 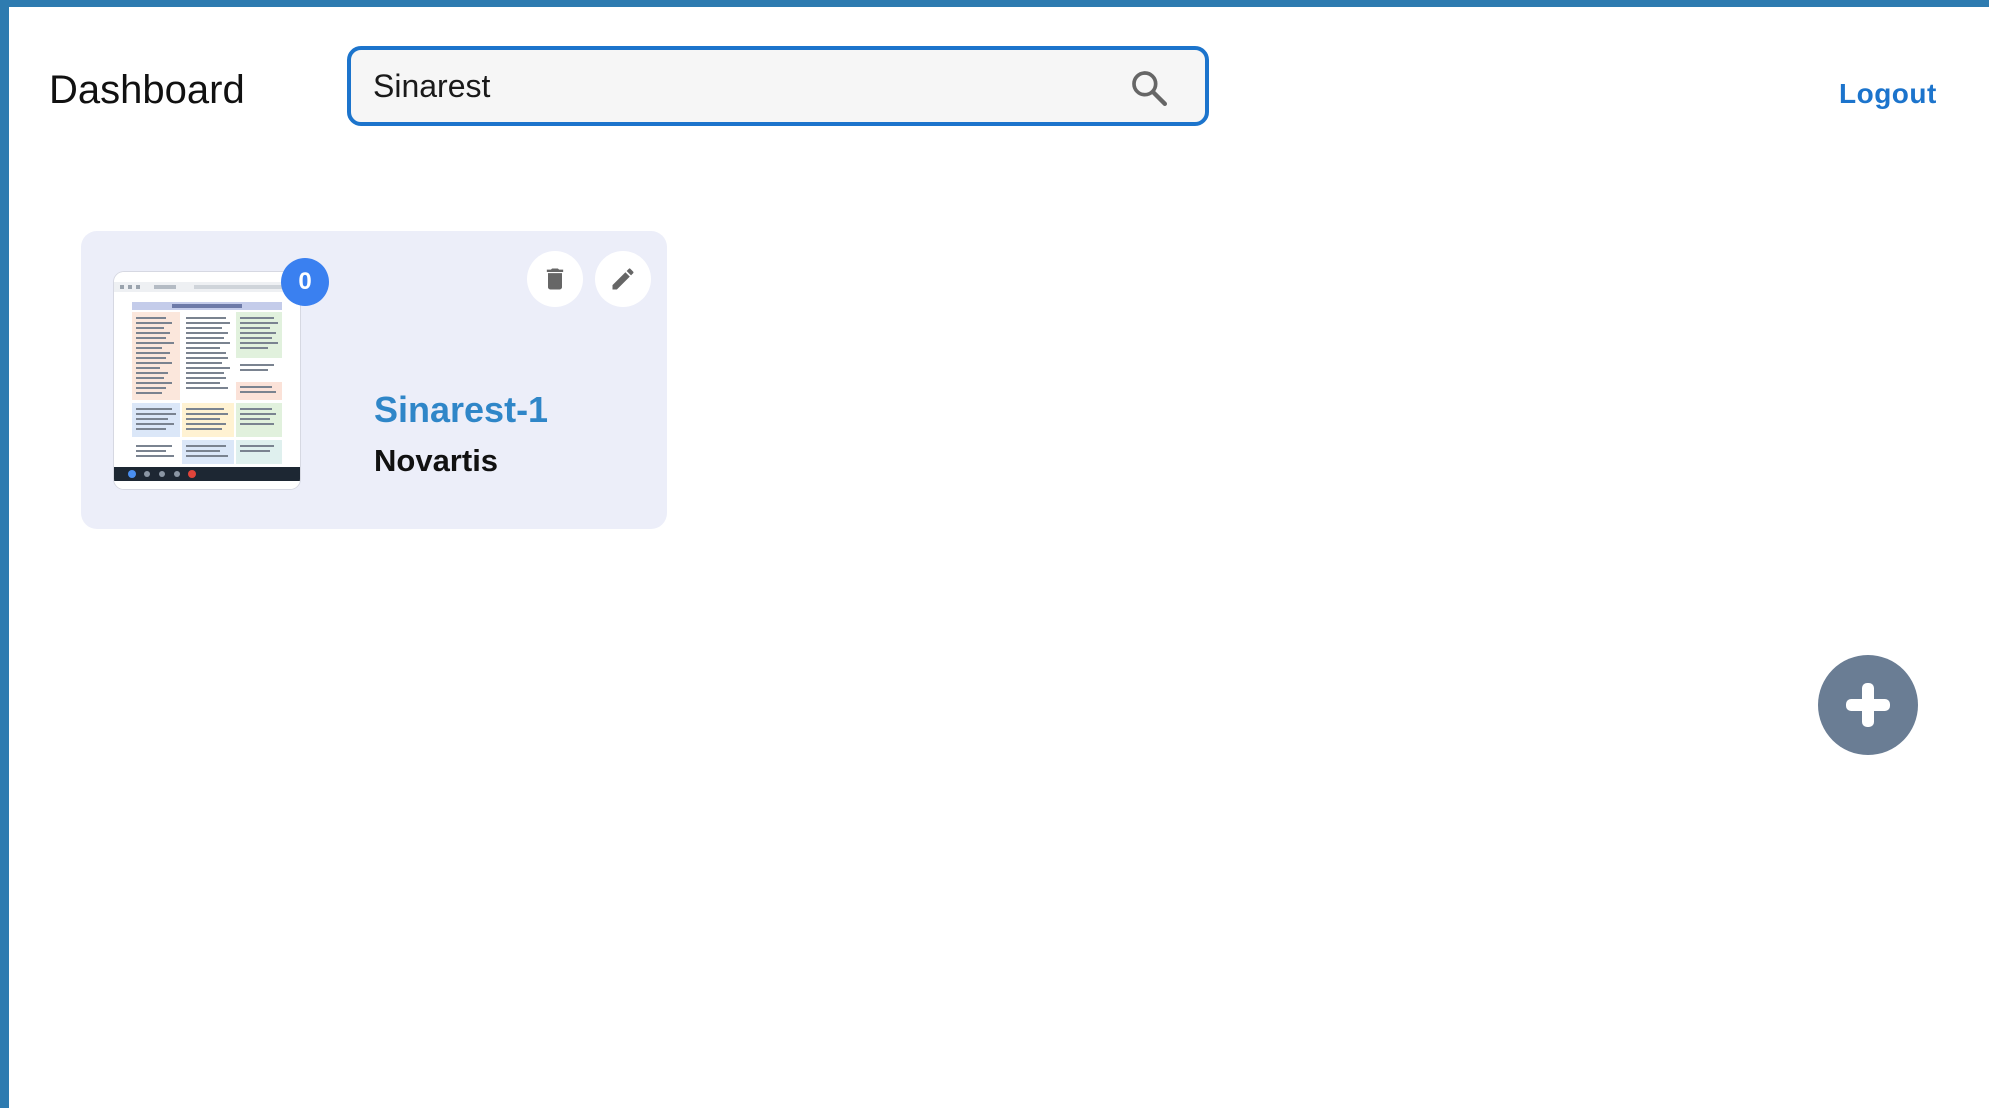 I want to click on document-thumbnail-icon, so click(x=207, y=380).